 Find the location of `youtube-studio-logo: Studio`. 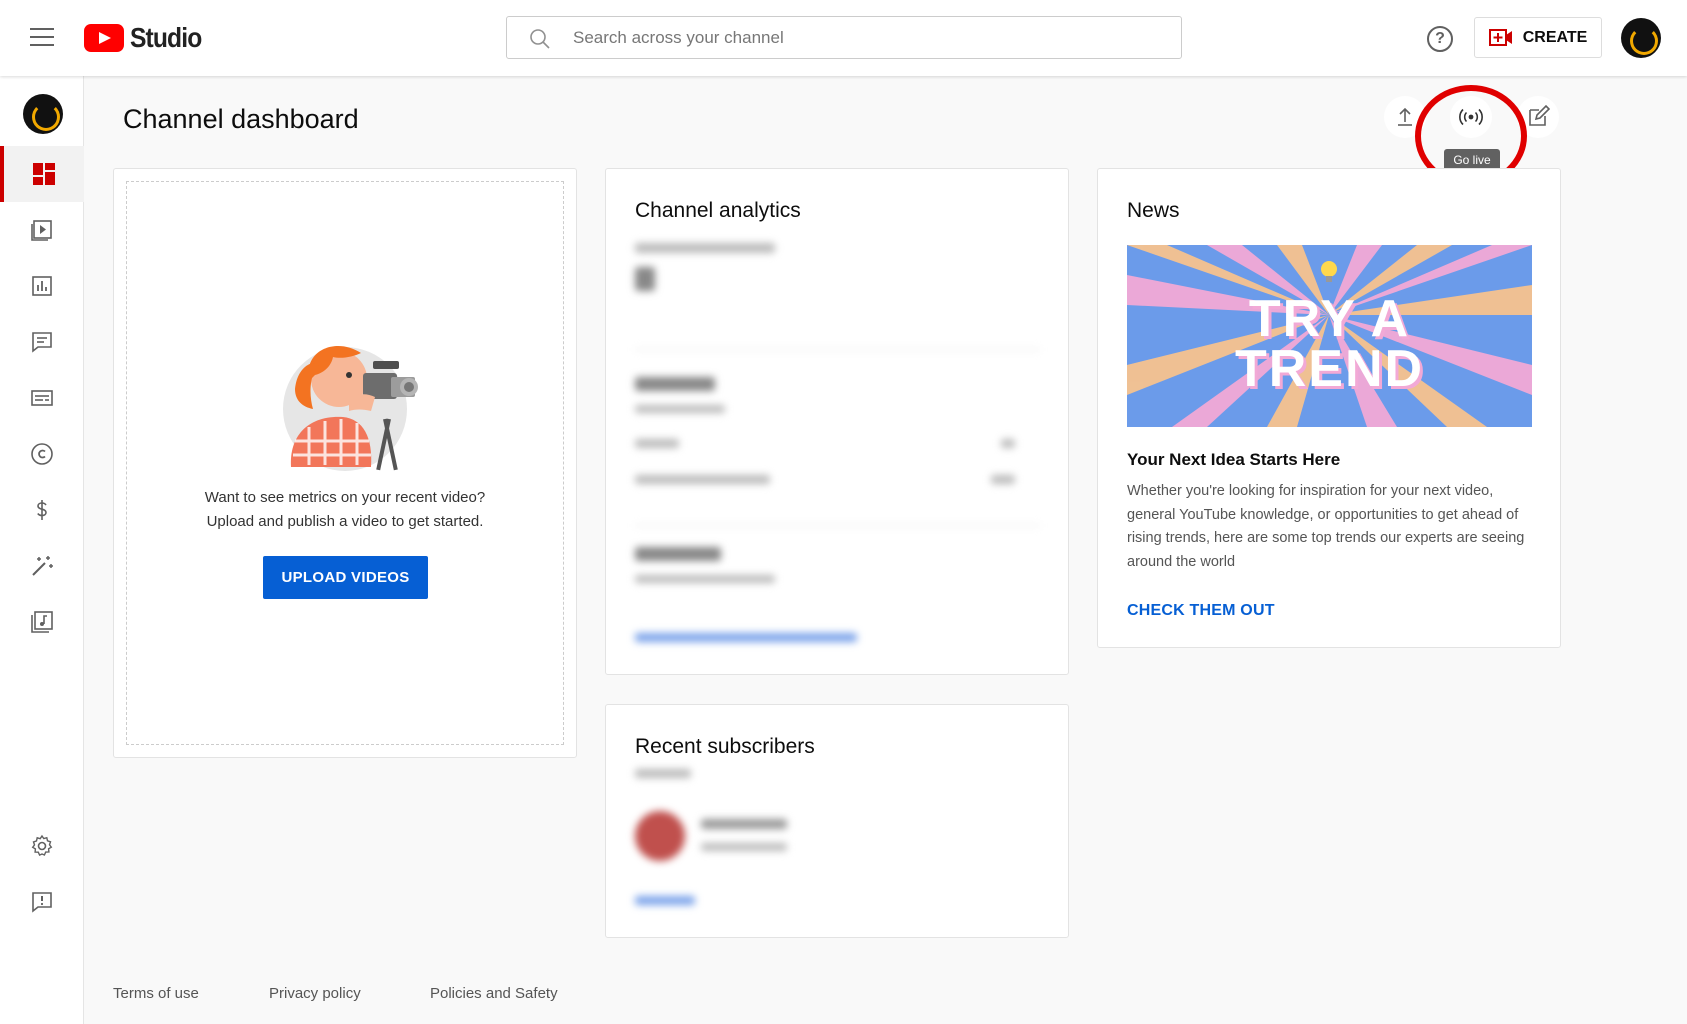

youtube-studio-logo: Studio is located at coordinates (147, 38).